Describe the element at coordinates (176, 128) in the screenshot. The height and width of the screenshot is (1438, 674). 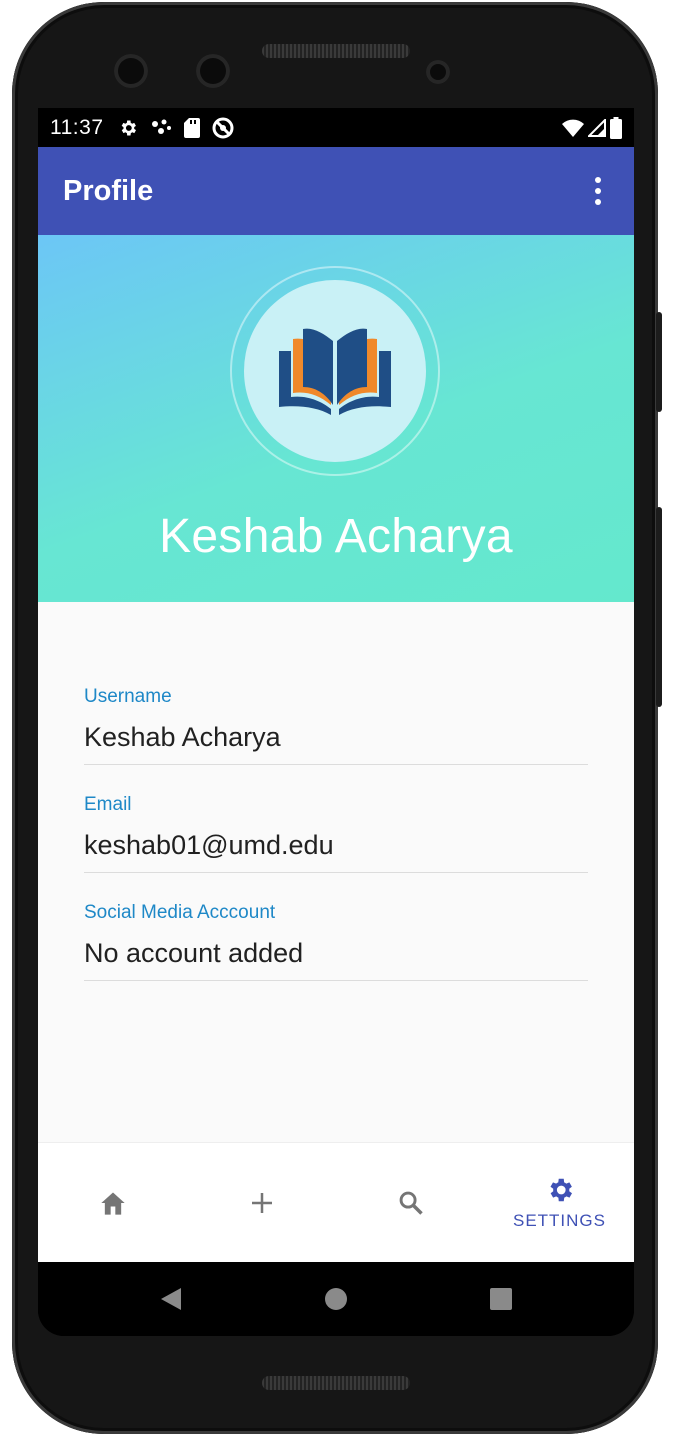
I see `status-icons-left` at that location.